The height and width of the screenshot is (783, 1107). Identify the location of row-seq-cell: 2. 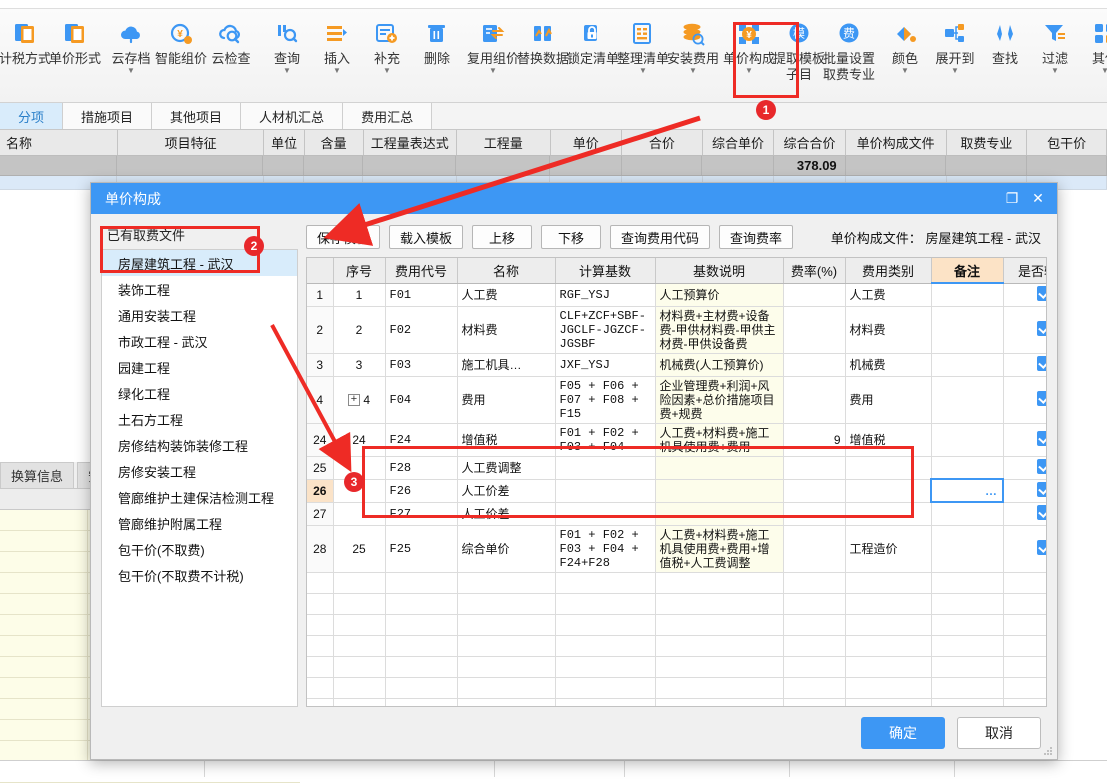
(359, 330).